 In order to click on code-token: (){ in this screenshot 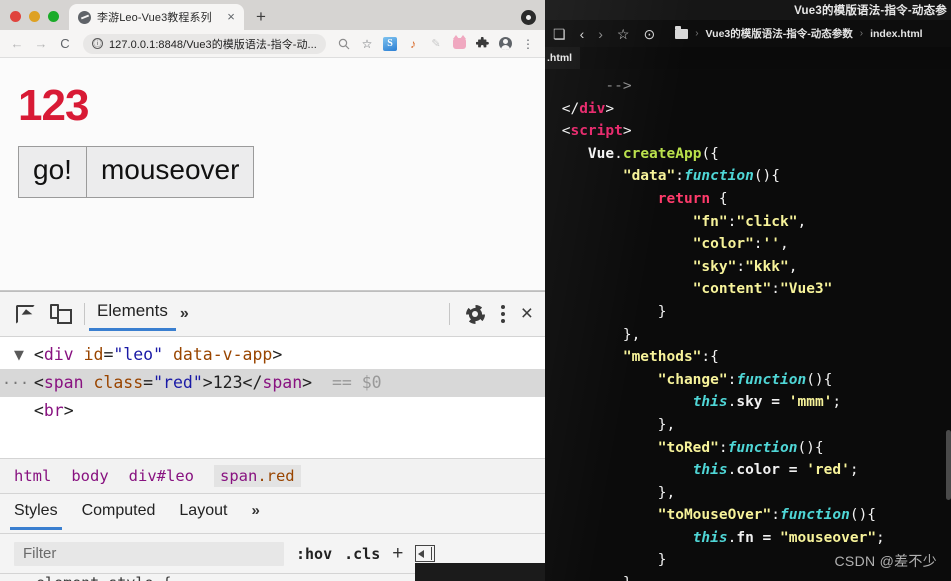, I will do `click(819, 379)`.